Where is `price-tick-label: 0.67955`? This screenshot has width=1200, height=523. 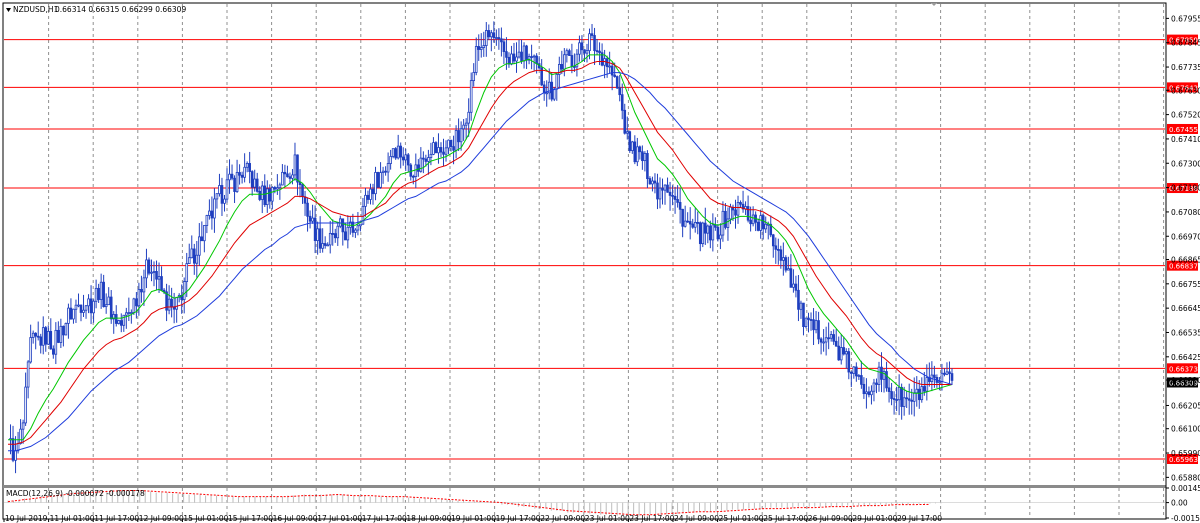
price-tick-label: 0.67955 is located at coordinates (1185, 18).